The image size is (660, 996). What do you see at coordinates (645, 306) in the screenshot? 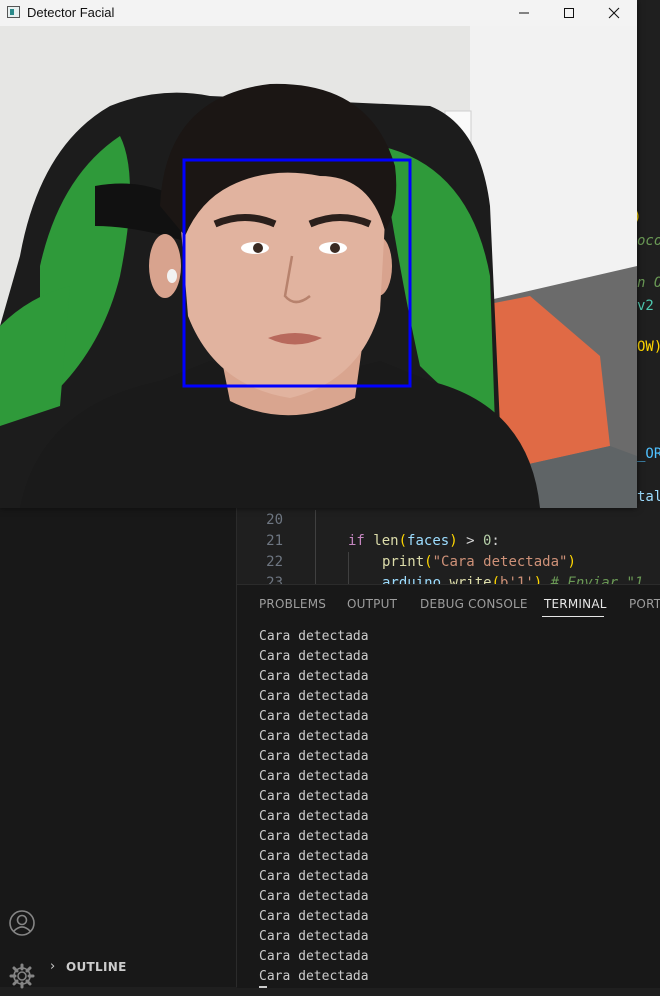
I see `code-fragment: v2` at bounding box center [645, 306].